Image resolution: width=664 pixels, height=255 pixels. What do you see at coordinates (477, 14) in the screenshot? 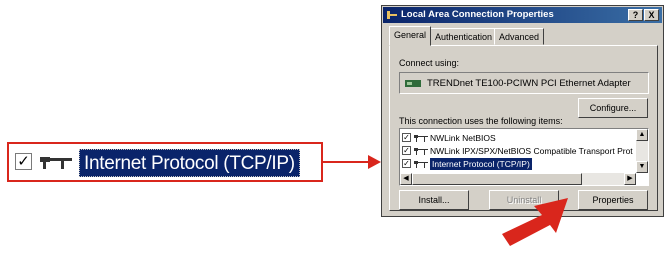
I see `dialog-title: Local Area Connection Properties` at bounding box center [477, 14].